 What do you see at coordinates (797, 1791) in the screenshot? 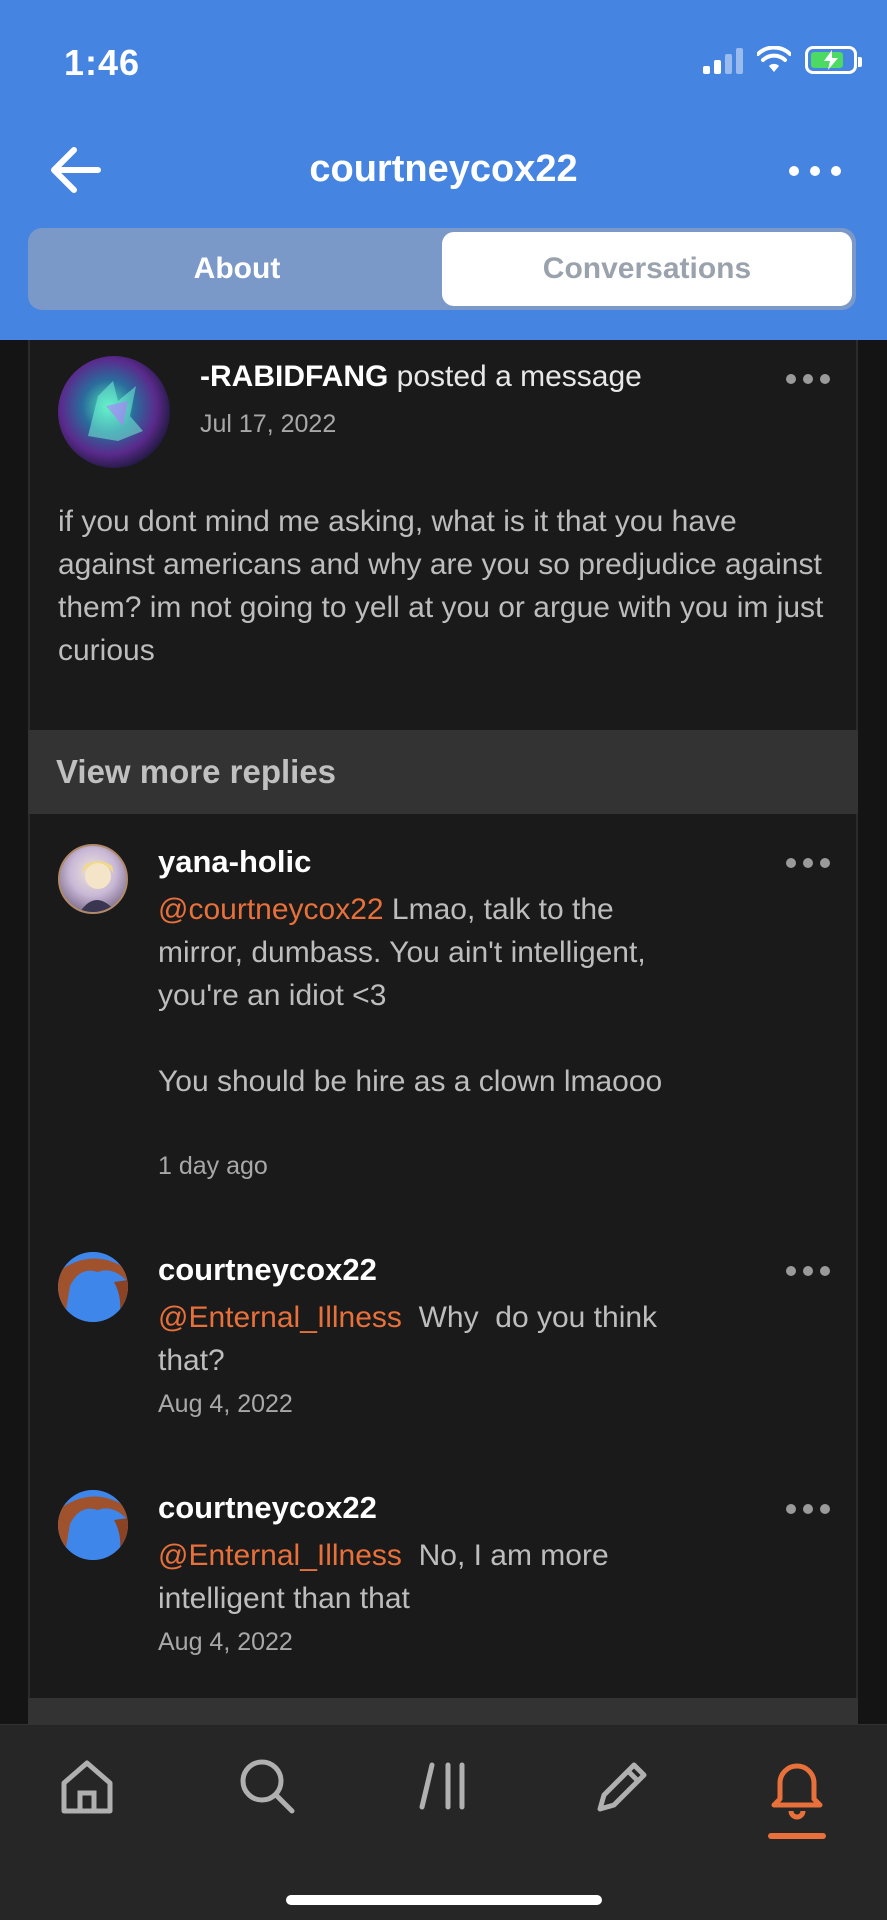
I see `notifications-icon` at bounding box center [797, 1791].